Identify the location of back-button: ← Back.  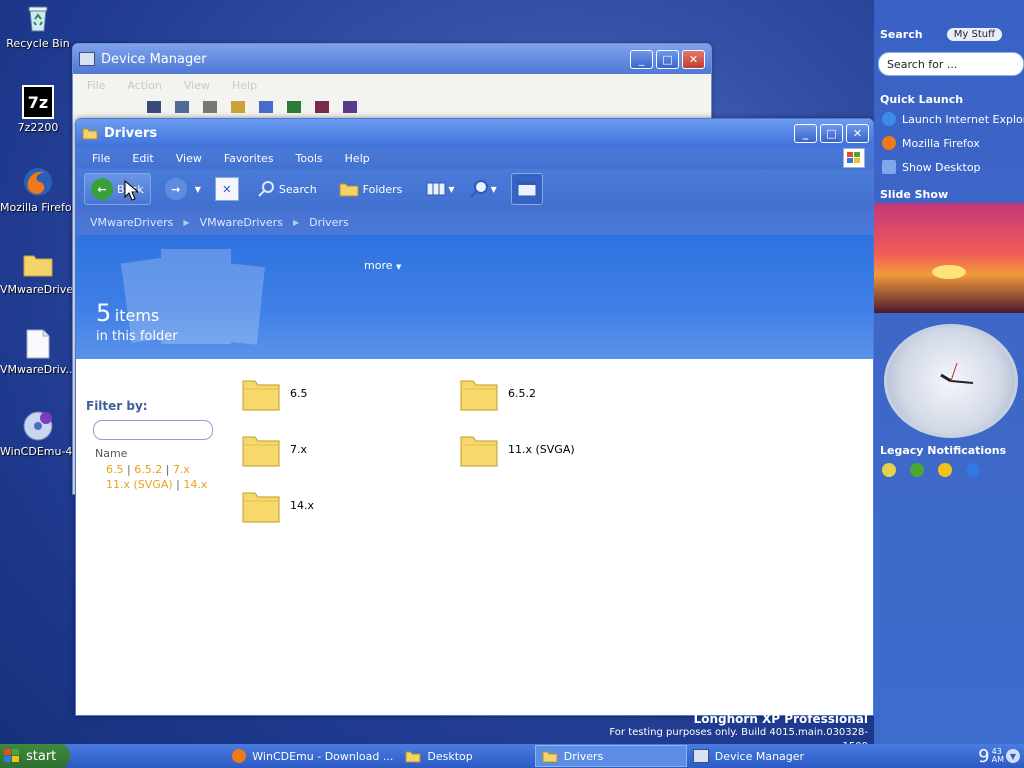
(117, 189).